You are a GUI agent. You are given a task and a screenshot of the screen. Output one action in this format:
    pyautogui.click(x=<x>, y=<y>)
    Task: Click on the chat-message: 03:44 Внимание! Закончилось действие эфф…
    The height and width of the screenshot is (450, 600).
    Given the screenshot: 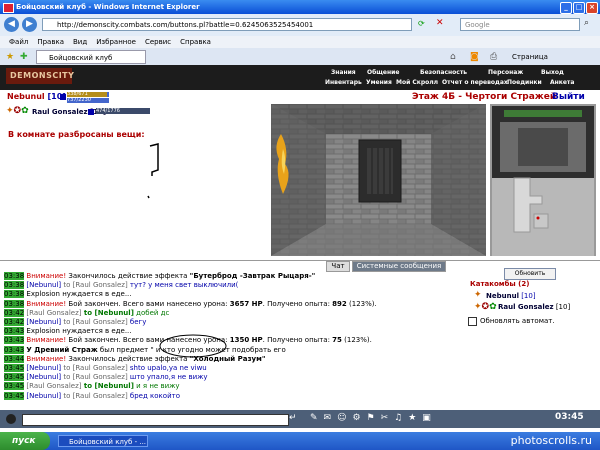 What is the action you would take?
    pyautogui.click(x=135, y=358)
    